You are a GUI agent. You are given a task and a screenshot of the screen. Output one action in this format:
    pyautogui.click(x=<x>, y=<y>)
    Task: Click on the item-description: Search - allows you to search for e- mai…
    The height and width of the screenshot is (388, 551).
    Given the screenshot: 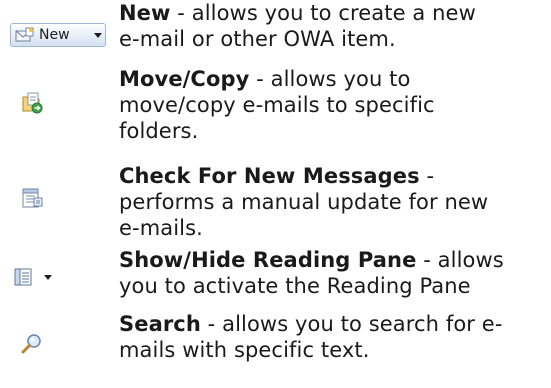 What is the action you would take?
    pyautogui.click(x=329, y=337)
    